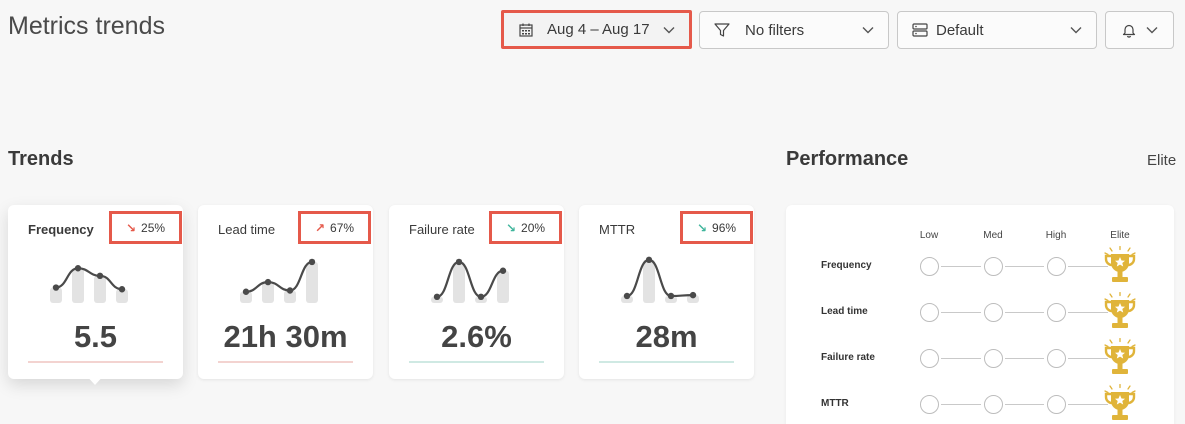 The width and height of the screenshot is (1185, 424). Describe the element at coordinates (1129, 30) in the screenshot. I see `bell-icon` at that location.